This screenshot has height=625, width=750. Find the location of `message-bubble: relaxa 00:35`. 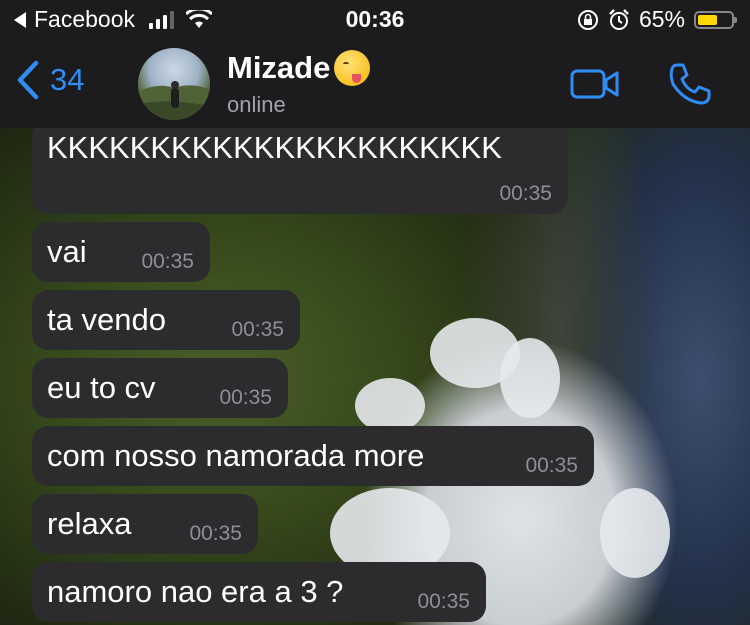

message-bubble: relaxa 00:35 is located at coordinates (145, 524).